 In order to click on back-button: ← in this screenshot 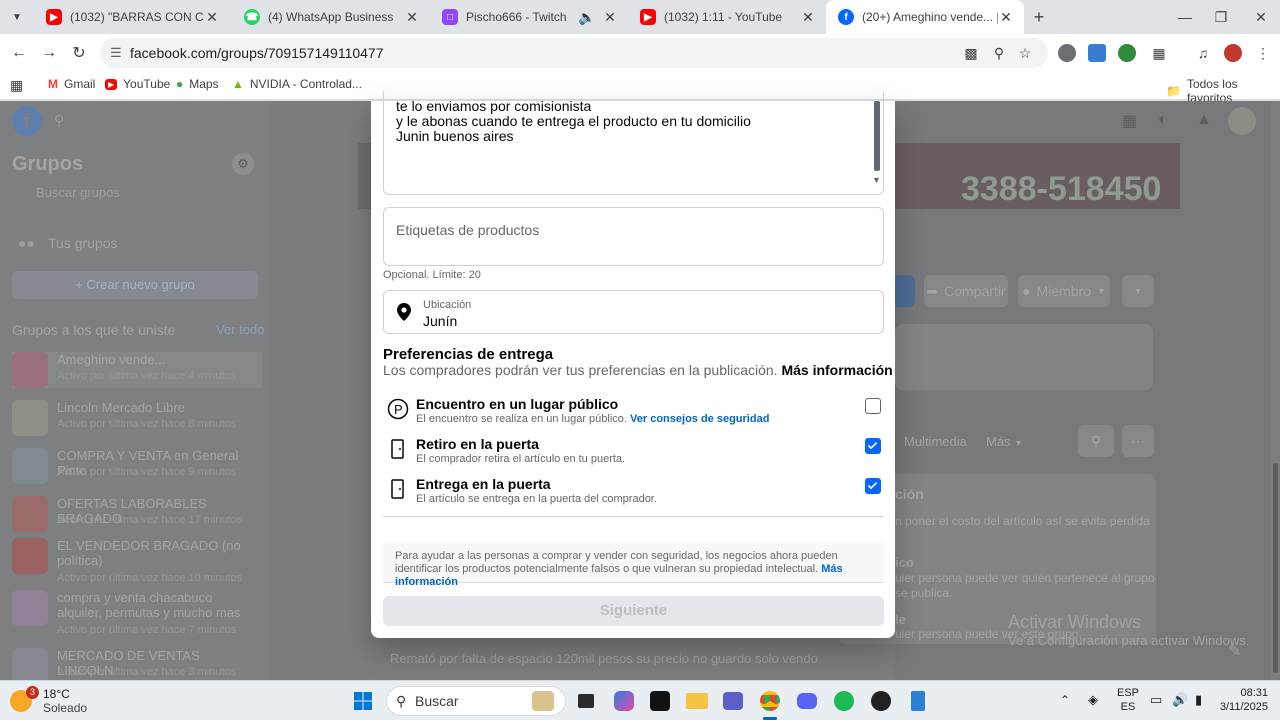, I will do `click(19, 53)`.